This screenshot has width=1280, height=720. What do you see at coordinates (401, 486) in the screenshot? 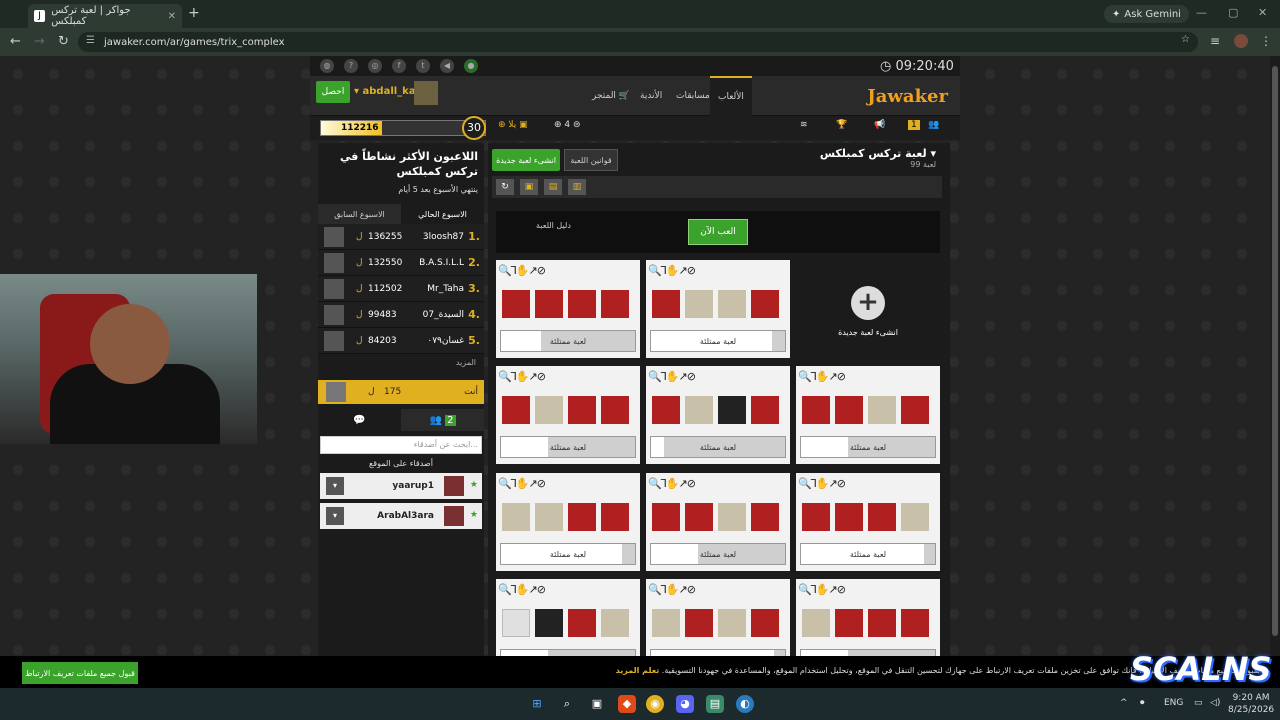
I see `friend-row: ▾ yaarup1 ★` at bounding box center [401, 486].